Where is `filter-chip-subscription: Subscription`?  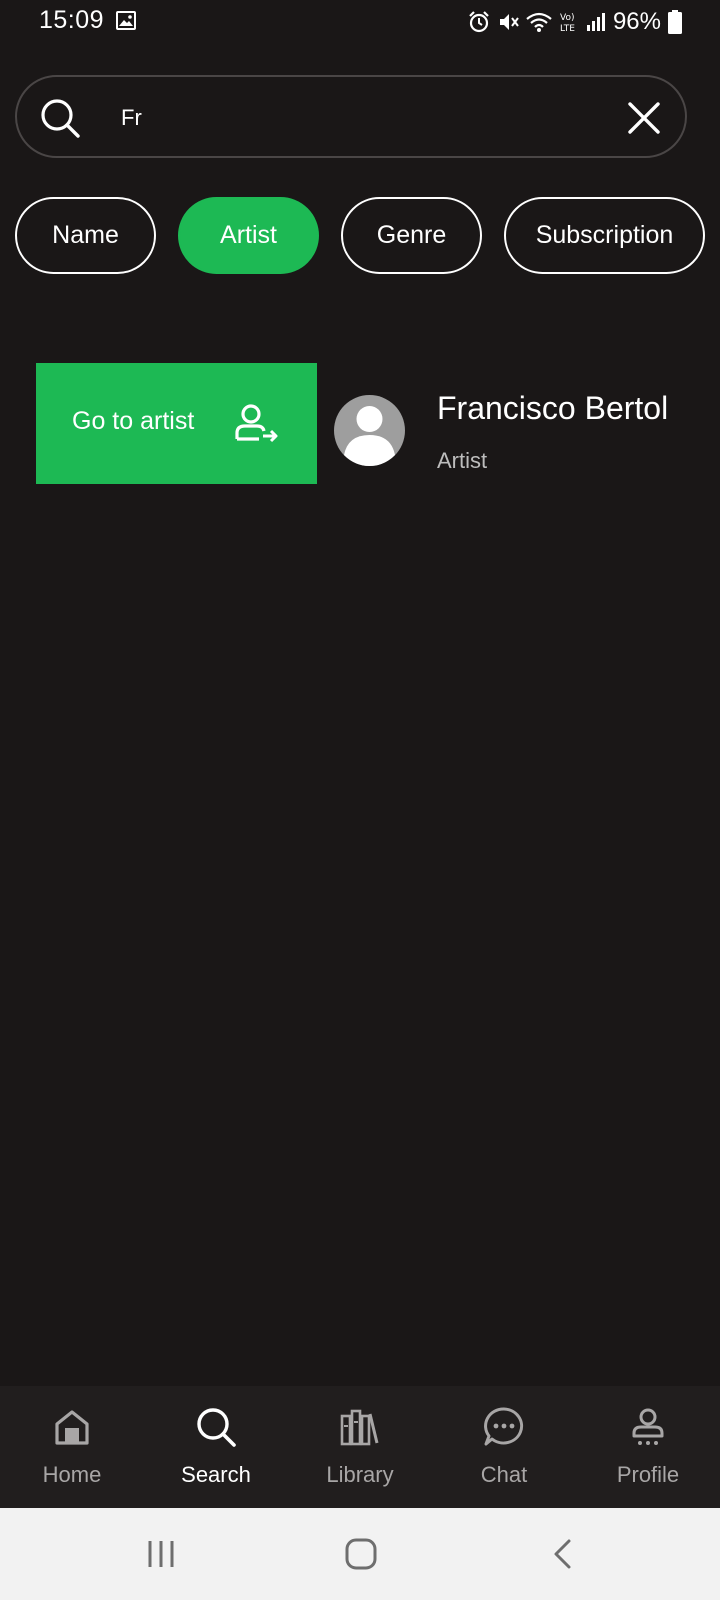
filter-chip-subscription: Subscription is located at coordinates (604, 235).